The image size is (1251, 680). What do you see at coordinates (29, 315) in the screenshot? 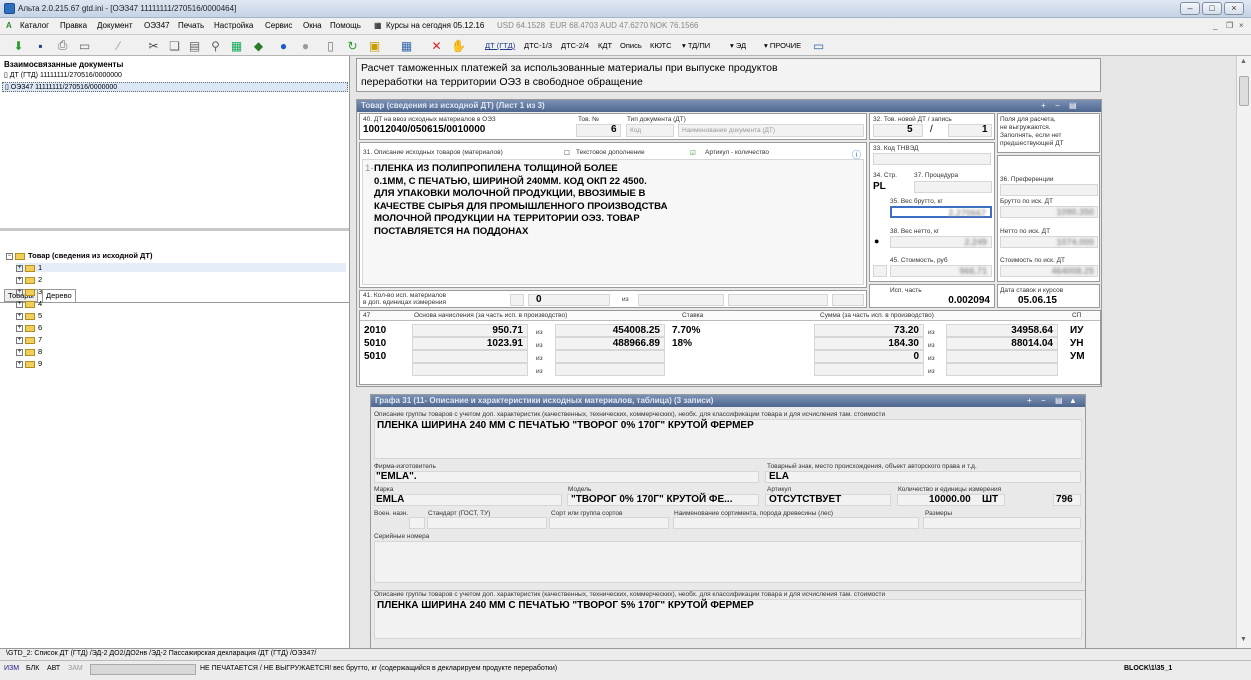
I see `tree-item: +5` at bounding box center [29, 315].